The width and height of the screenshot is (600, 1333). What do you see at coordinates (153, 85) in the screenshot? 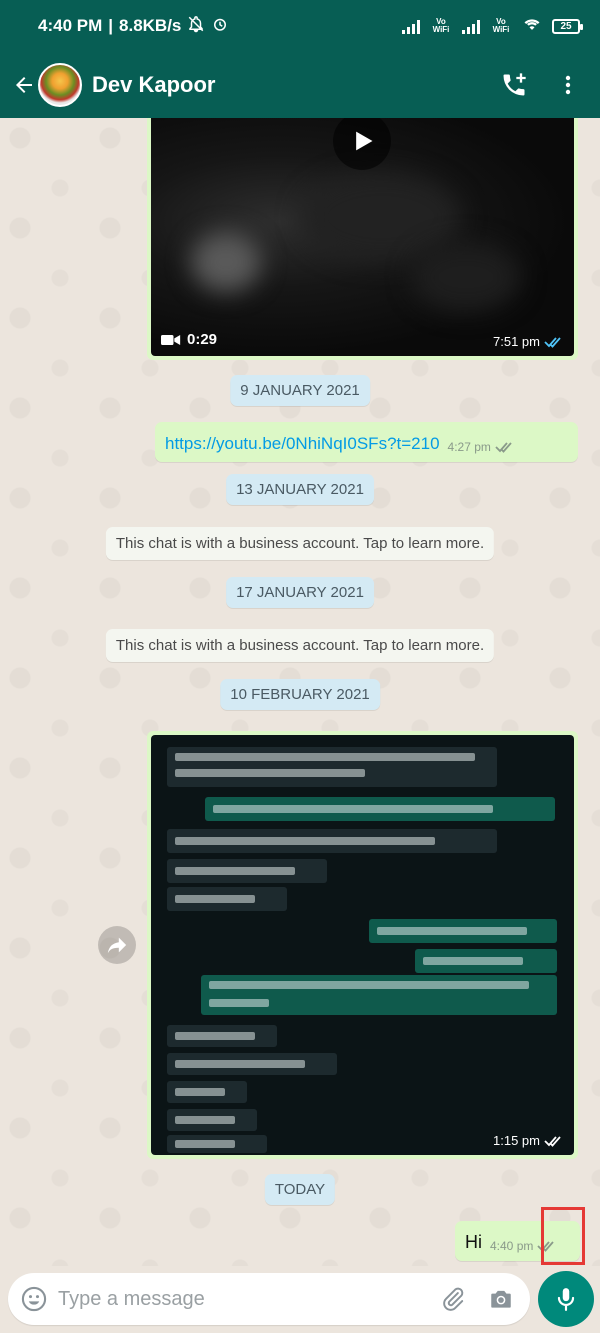
I see `contact-name: Dev Kapoor` at bounding box center [153, 85].